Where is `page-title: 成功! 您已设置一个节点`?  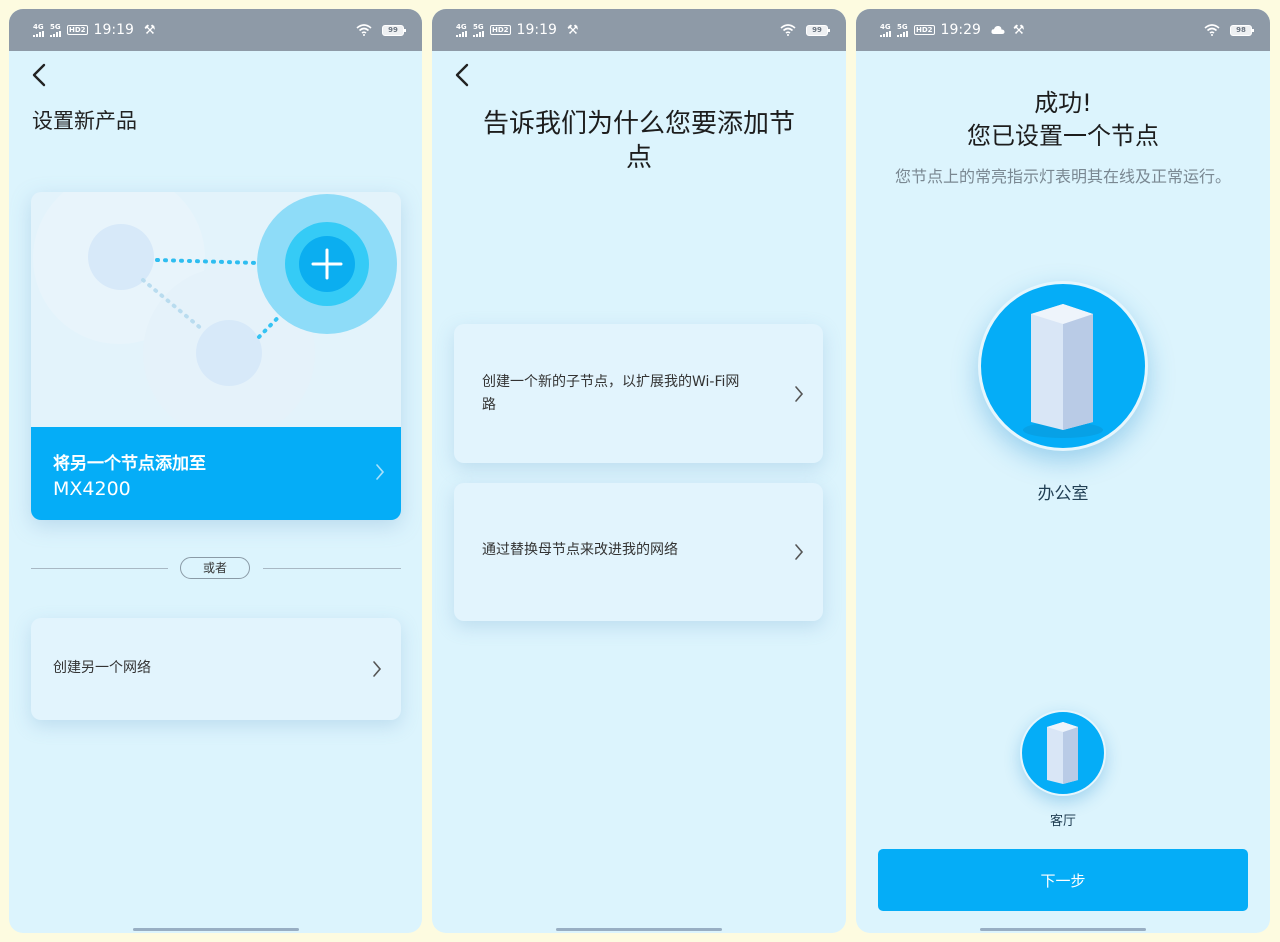
page-title: 成功! 您已设置一个节点 is located at coordinates (1063, 120).